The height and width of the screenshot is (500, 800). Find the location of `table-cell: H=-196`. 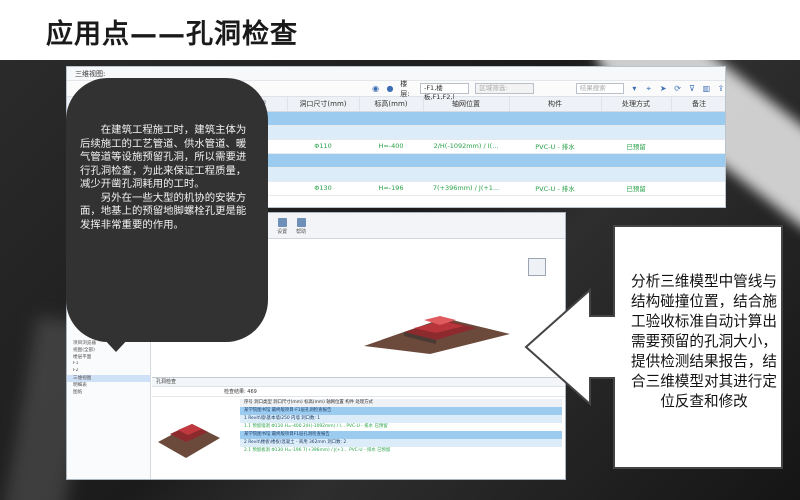

table-cell: H=-196 is located at coordinates (391, 188).